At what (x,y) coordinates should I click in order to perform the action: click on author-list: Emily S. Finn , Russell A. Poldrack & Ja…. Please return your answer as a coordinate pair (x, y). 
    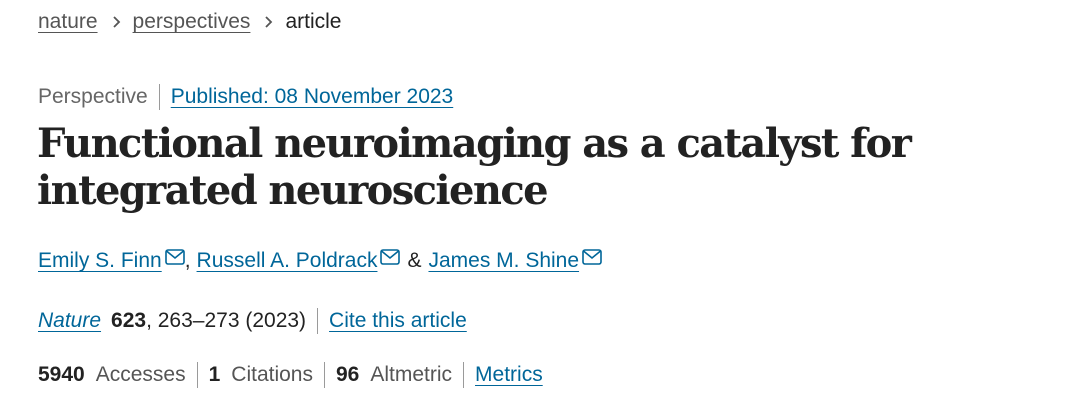
    Looking at the image, I should click on (320, 261).